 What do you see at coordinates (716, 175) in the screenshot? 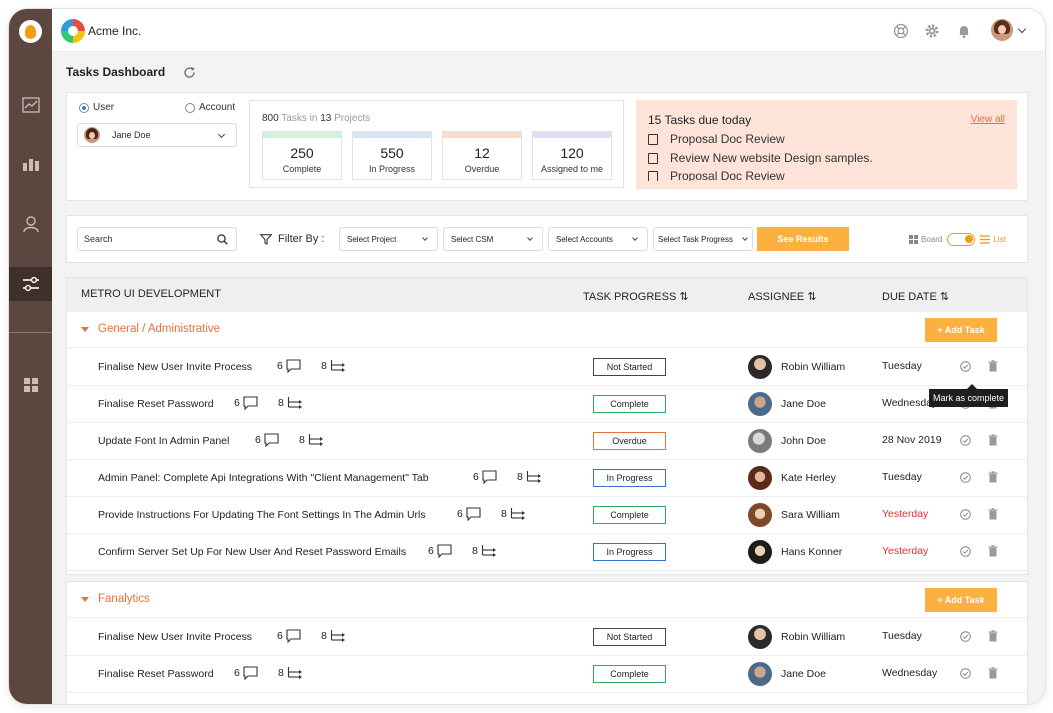
I see `due-item: Proposal Doc Review` at bounding box center [716, 175].